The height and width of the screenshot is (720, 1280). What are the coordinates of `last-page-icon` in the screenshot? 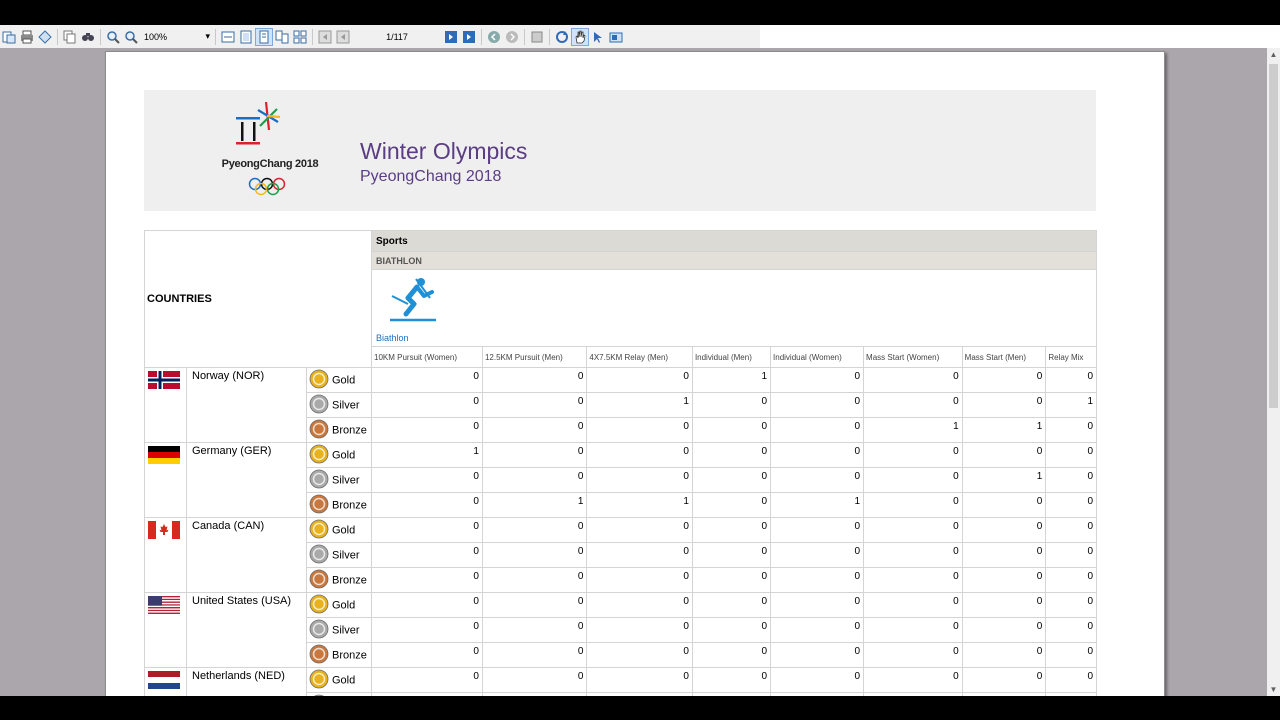 It's located at (469, 37).